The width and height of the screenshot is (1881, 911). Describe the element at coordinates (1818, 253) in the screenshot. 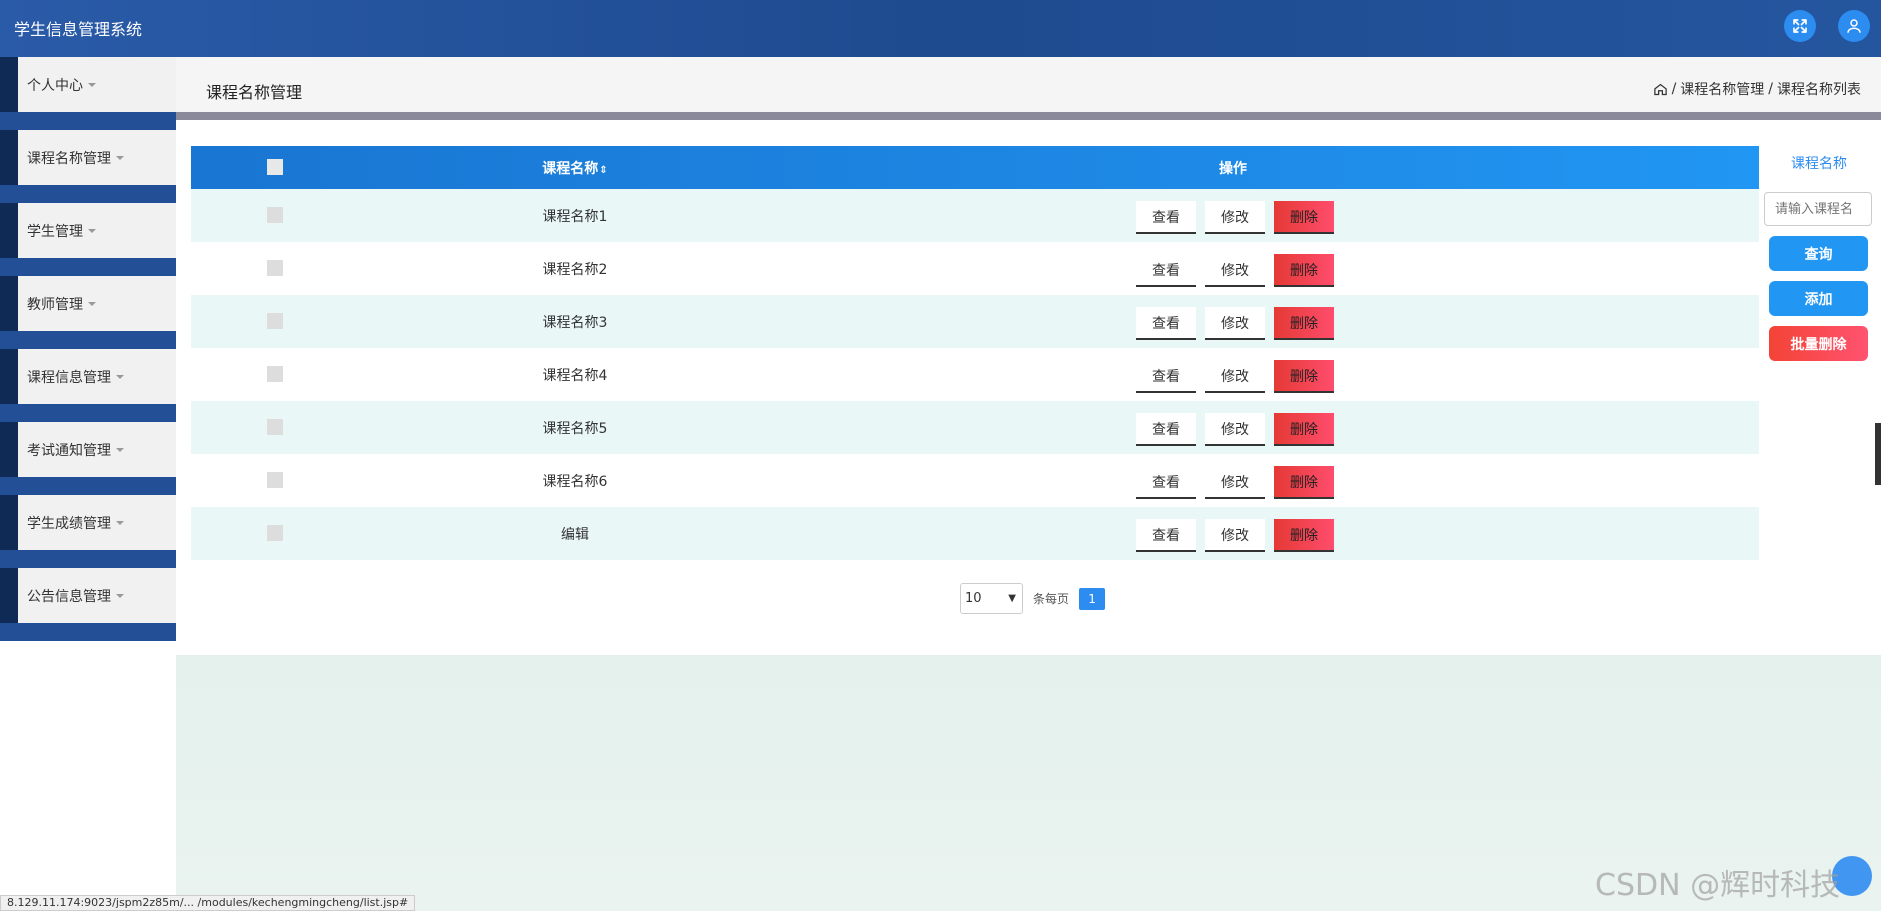

I see `query-button: 查询` at that location.